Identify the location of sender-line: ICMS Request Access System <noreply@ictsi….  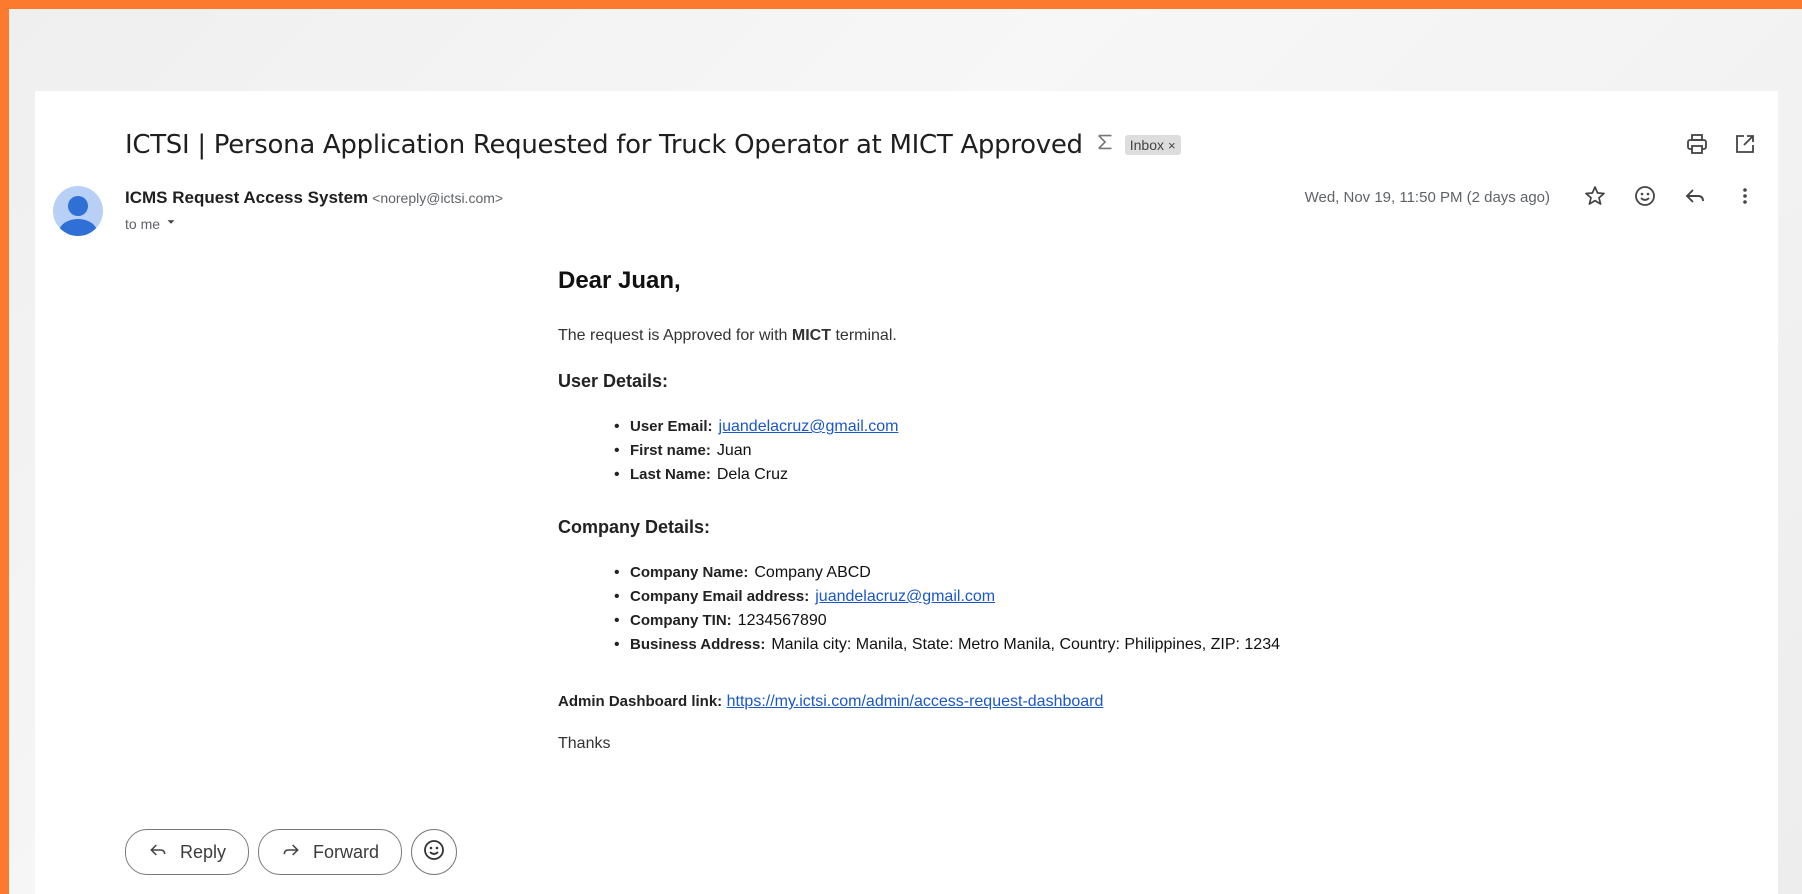
(314, 198).